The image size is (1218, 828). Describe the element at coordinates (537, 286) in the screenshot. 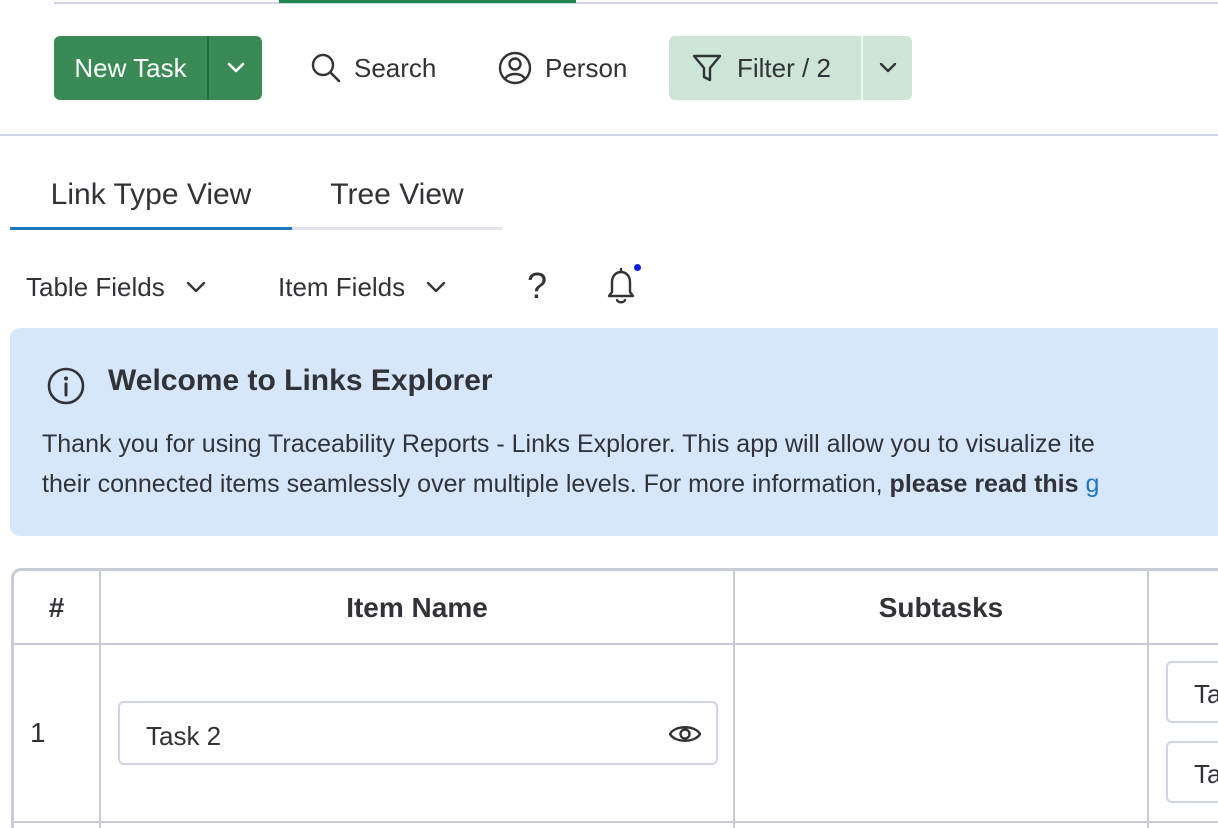

I see `help-button: ?` at that location.